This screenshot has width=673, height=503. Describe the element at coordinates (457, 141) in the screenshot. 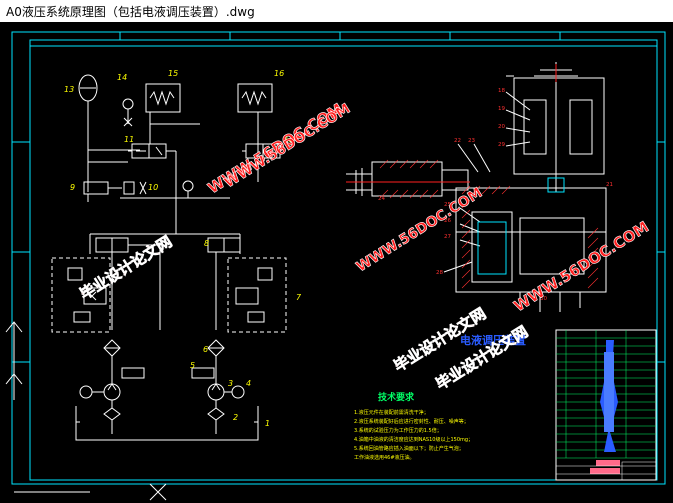

I see `label-22: 22` at that location.